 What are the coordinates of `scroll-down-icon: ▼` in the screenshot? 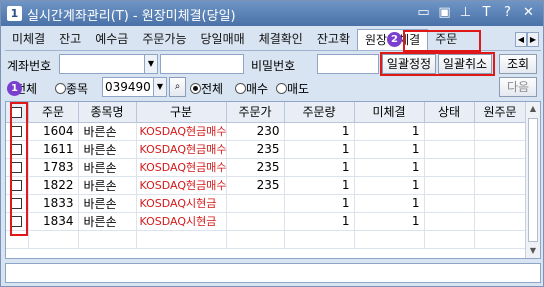 It's located at (533, 251).